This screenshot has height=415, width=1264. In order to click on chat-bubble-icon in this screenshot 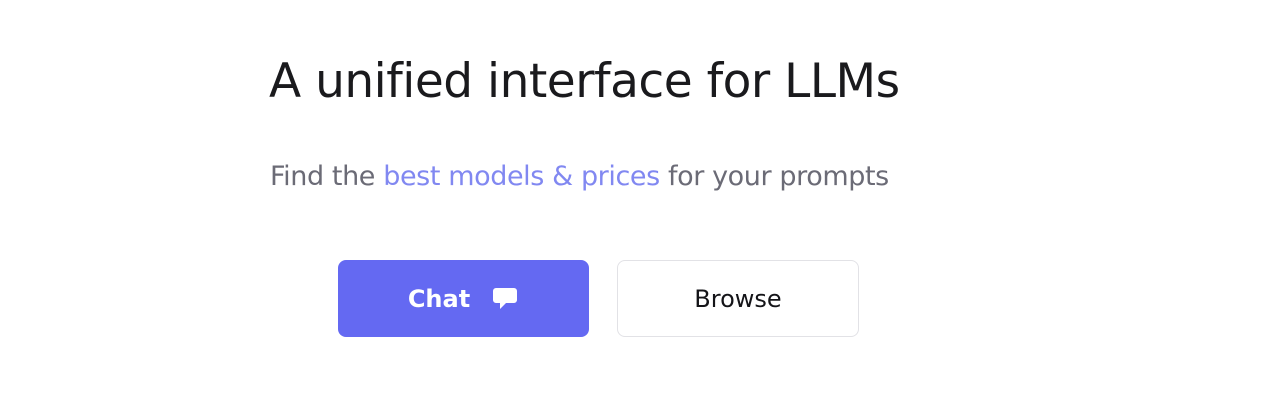, I will do `click(505, 299)`.